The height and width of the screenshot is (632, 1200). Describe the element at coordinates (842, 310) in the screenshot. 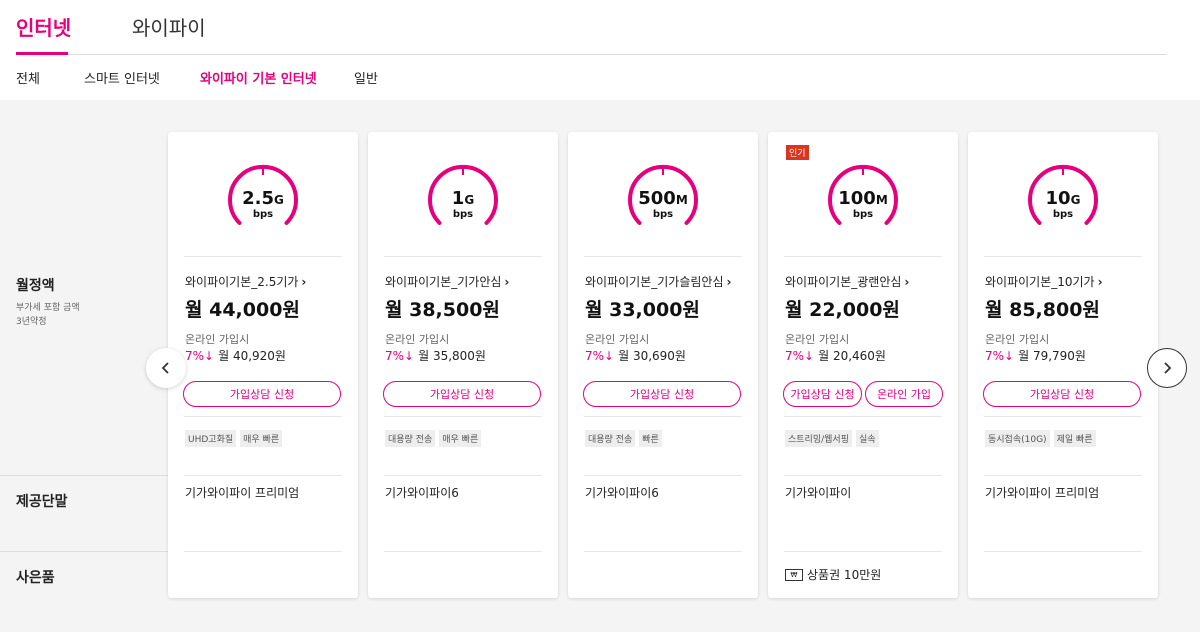

I see `monthly-price: 월 22,000원` at that location.